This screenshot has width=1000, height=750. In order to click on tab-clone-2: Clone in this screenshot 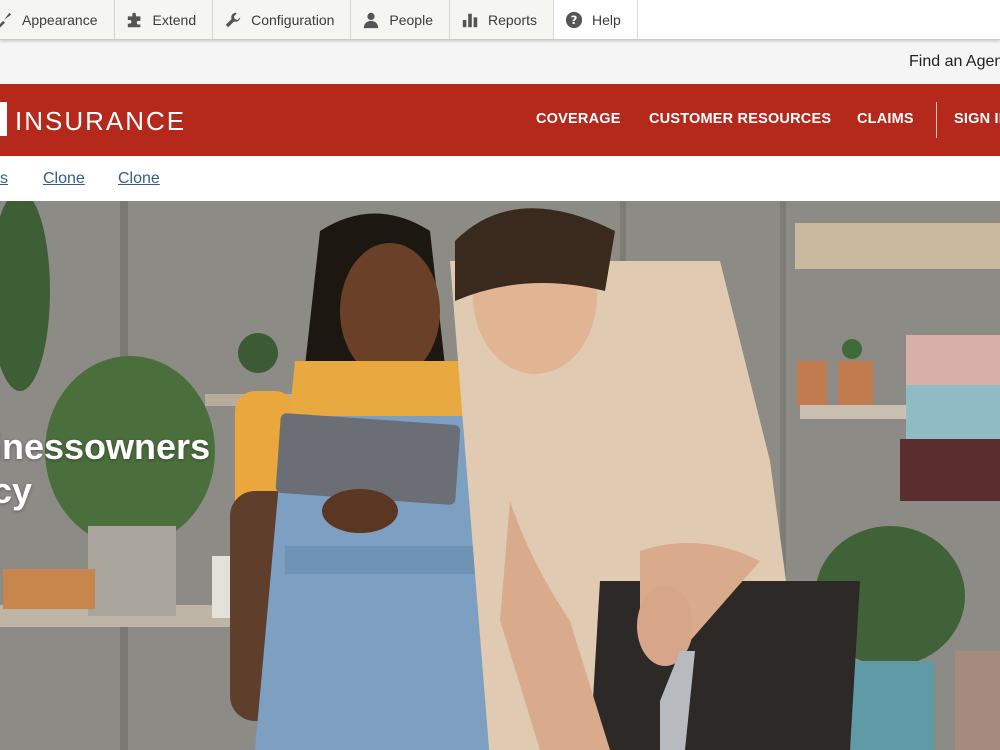, I will do `click(139, 179)`.